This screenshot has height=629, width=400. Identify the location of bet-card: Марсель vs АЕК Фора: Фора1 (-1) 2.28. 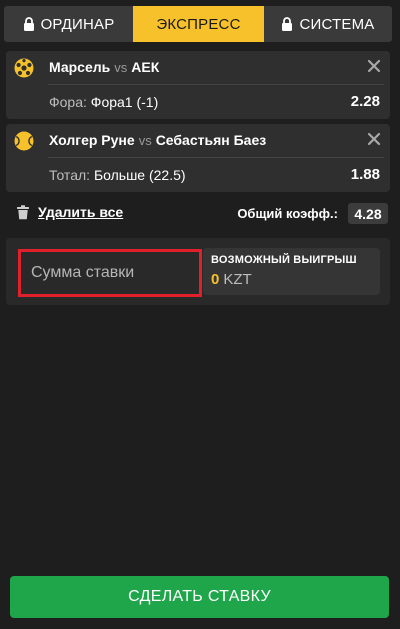
(198, 85).